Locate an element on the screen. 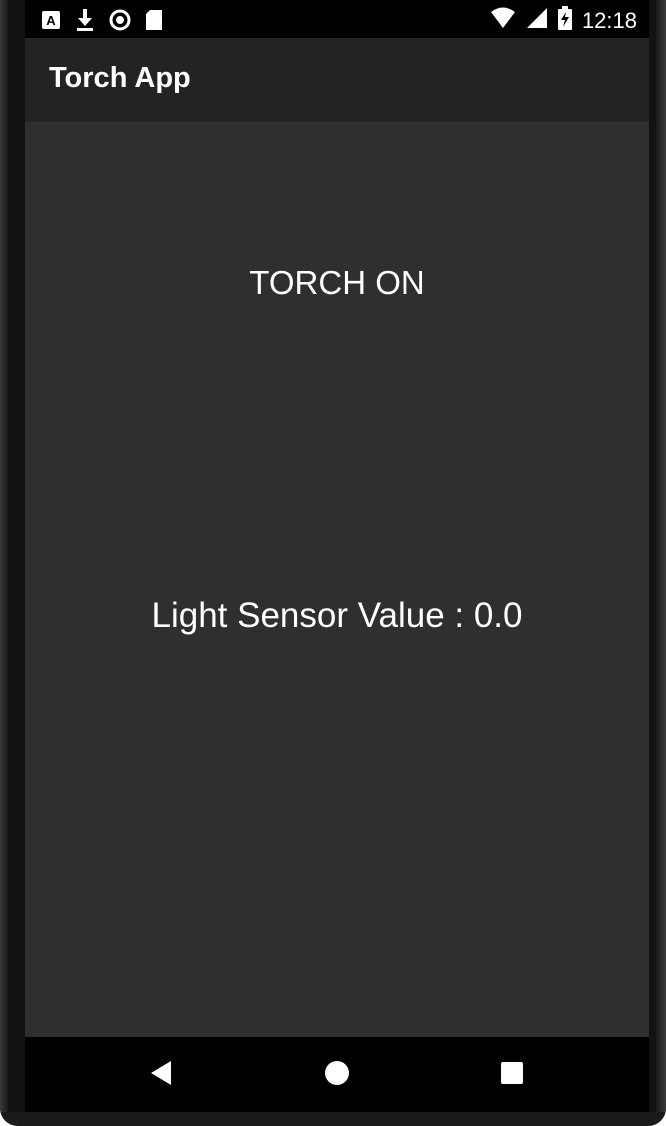 The image size is (666, 1126). back-icon is located at coordinates (161, 1075).